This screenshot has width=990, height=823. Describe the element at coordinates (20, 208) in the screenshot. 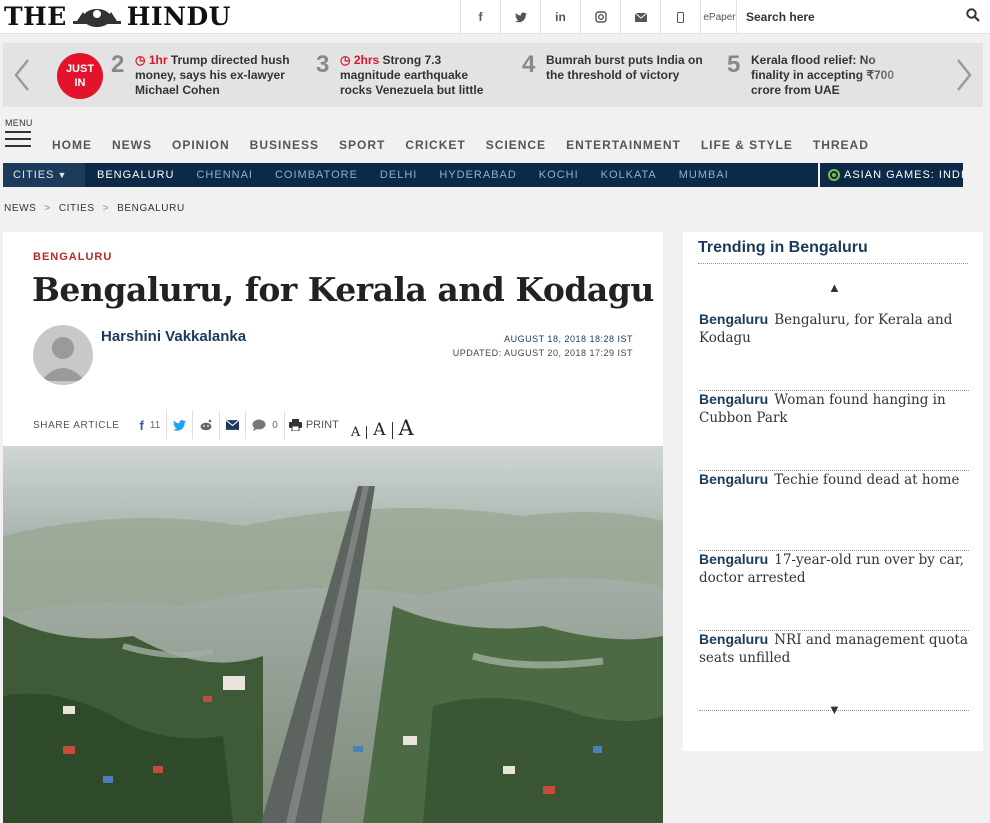

I see `breadcrumb-news: NEWS` at that location.